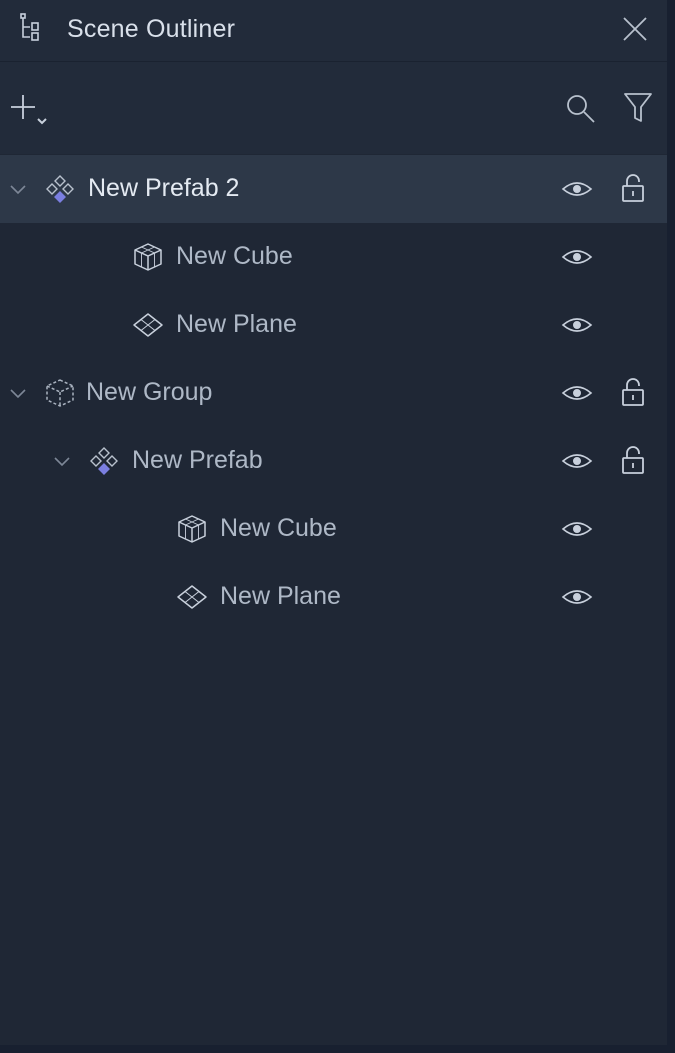 This screenshot has height=1053, width=675. I want to click on tree-row: New Prefab 2, so click(333, 189).